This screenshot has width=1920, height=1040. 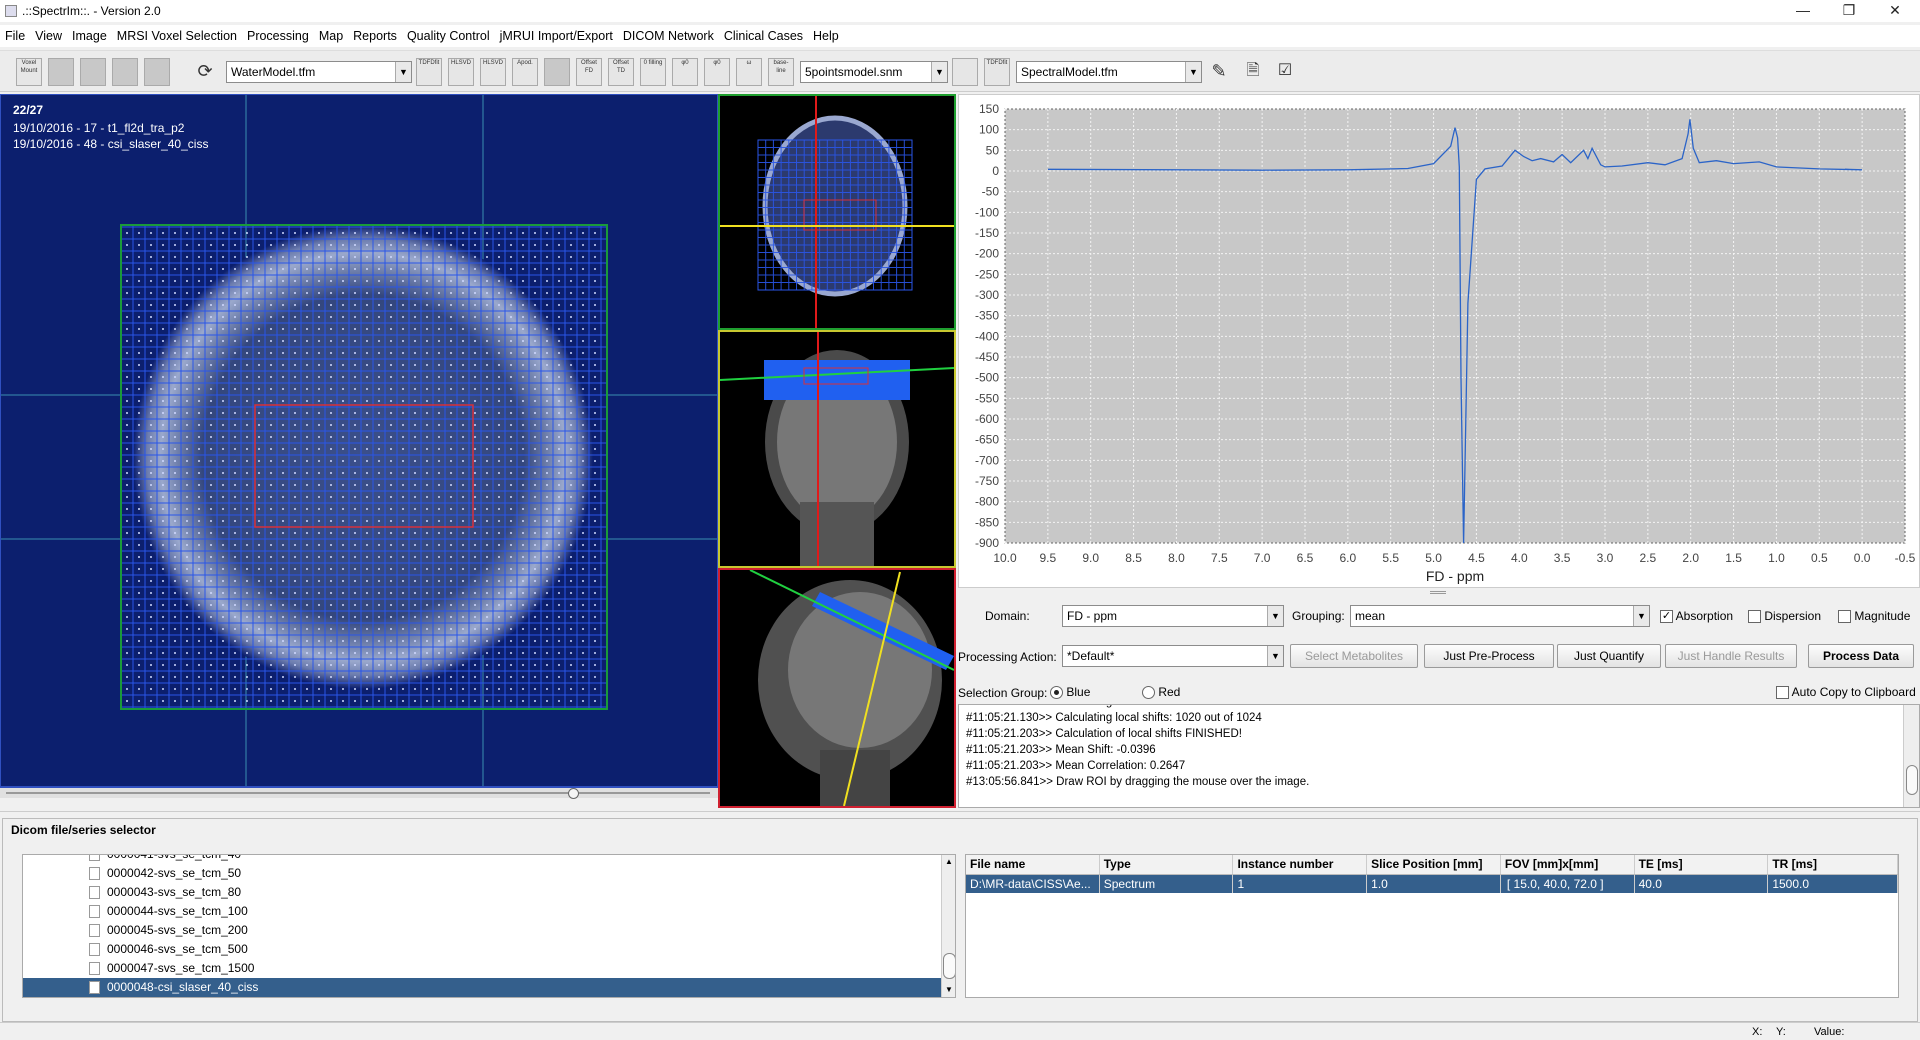 I want to click on phase1-button: φ0, so click(x=717, y=72).